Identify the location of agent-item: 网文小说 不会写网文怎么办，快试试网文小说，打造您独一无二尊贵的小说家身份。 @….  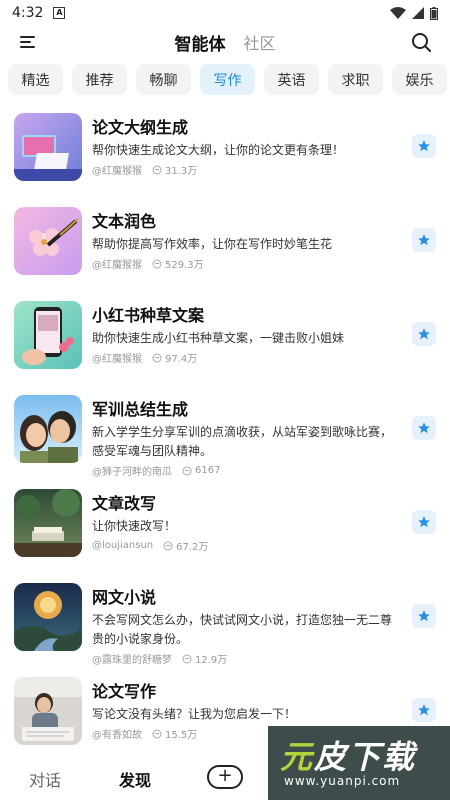
(225, 621).